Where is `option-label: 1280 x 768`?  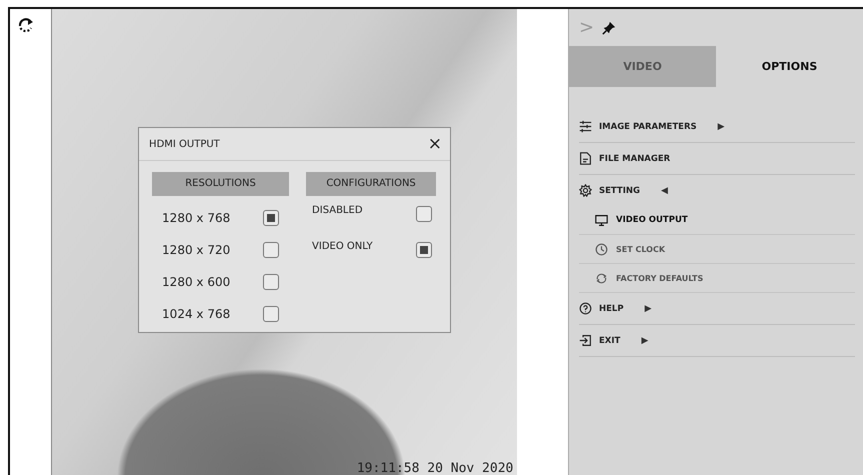
option-label: 1280 x 768 is located at coordinates (196, 218).